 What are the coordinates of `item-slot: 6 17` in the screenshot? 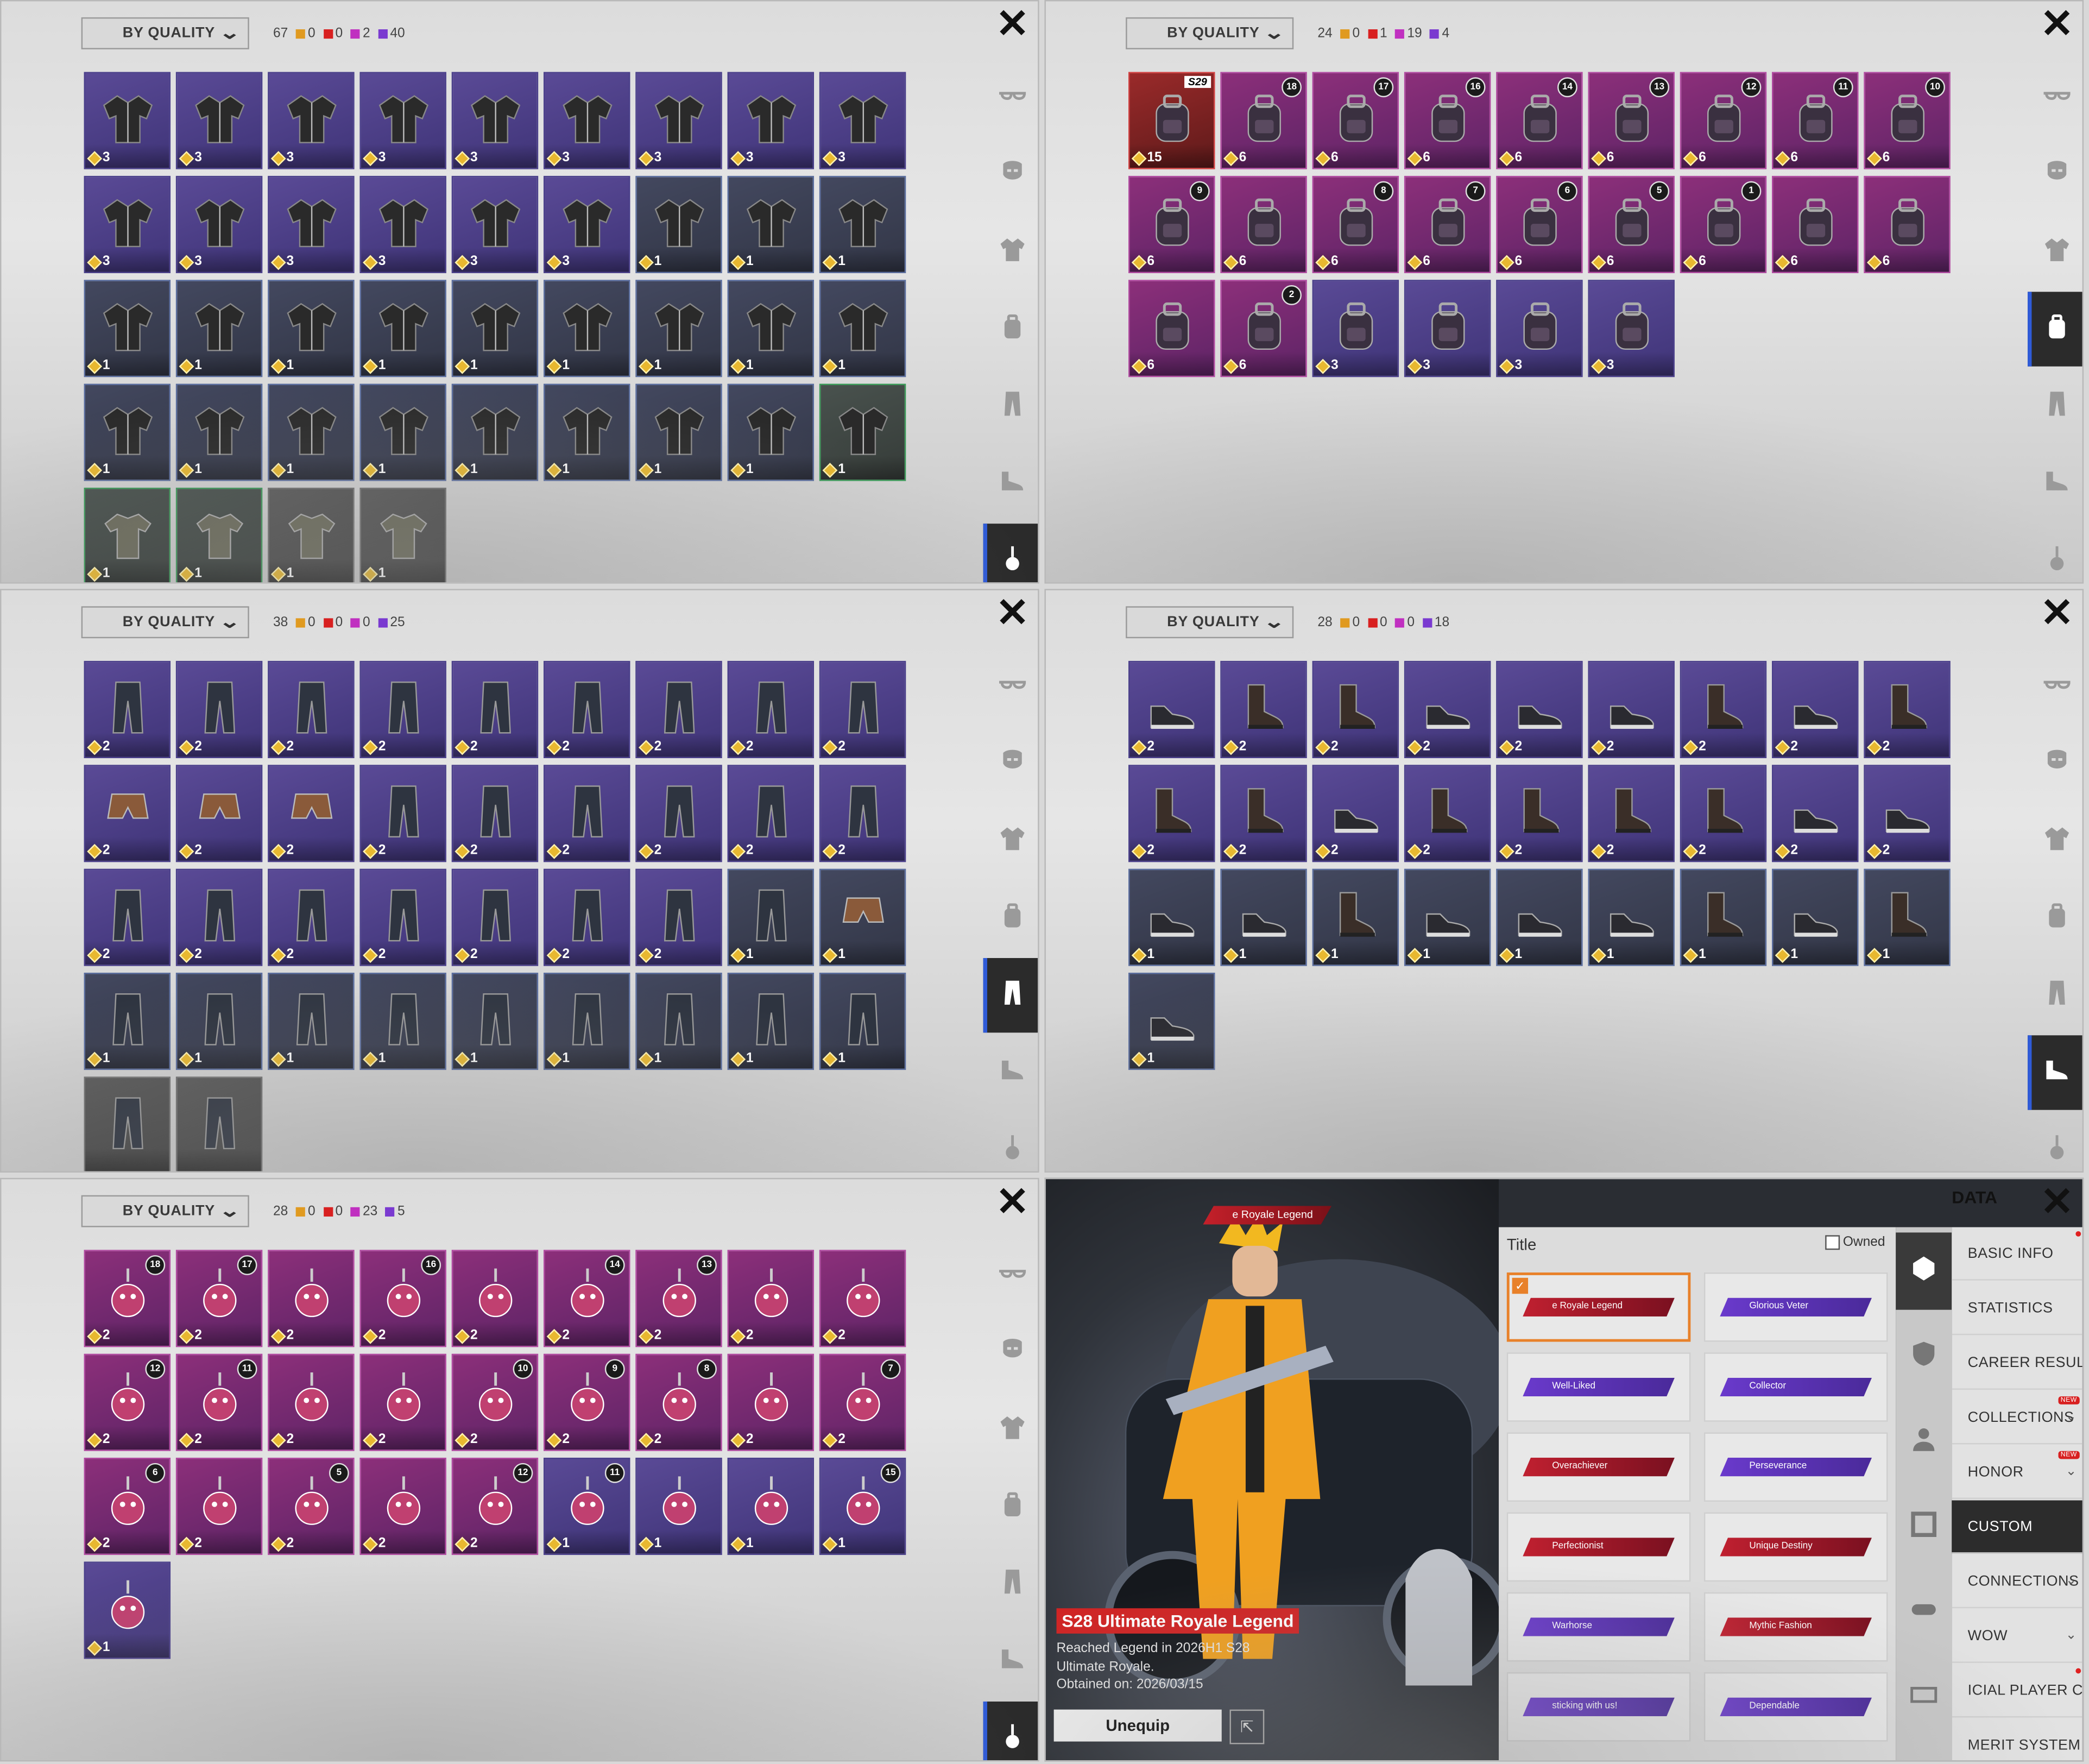 It's located at (1355, 120).